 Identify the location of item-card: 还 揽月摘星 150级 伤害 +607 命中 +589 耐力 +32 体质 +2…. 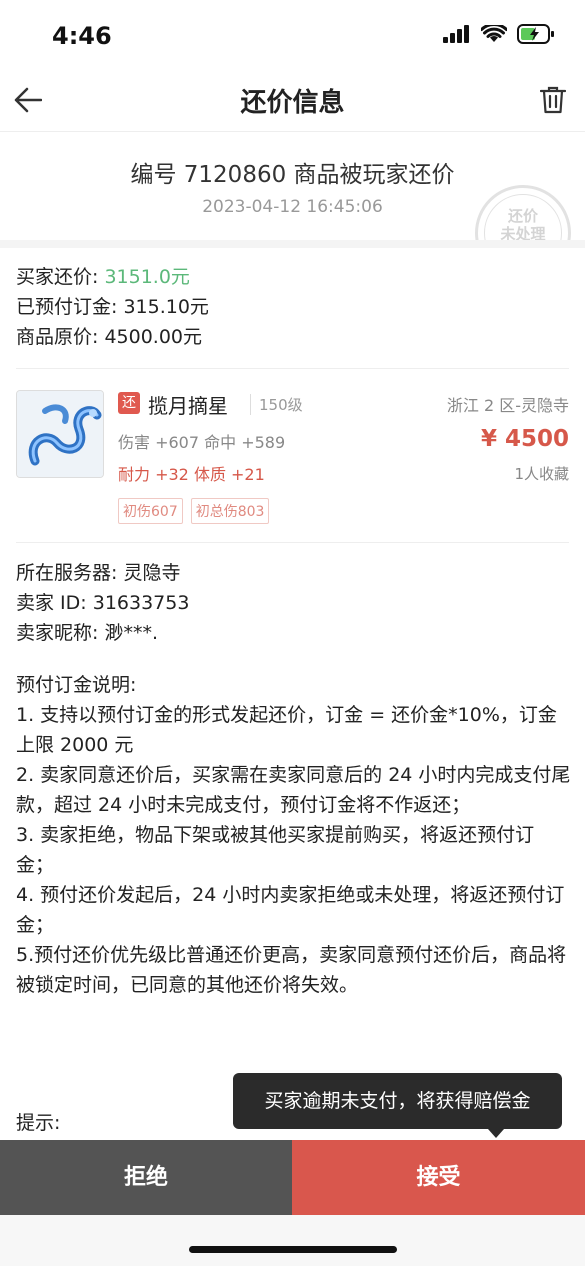
(292, 460).